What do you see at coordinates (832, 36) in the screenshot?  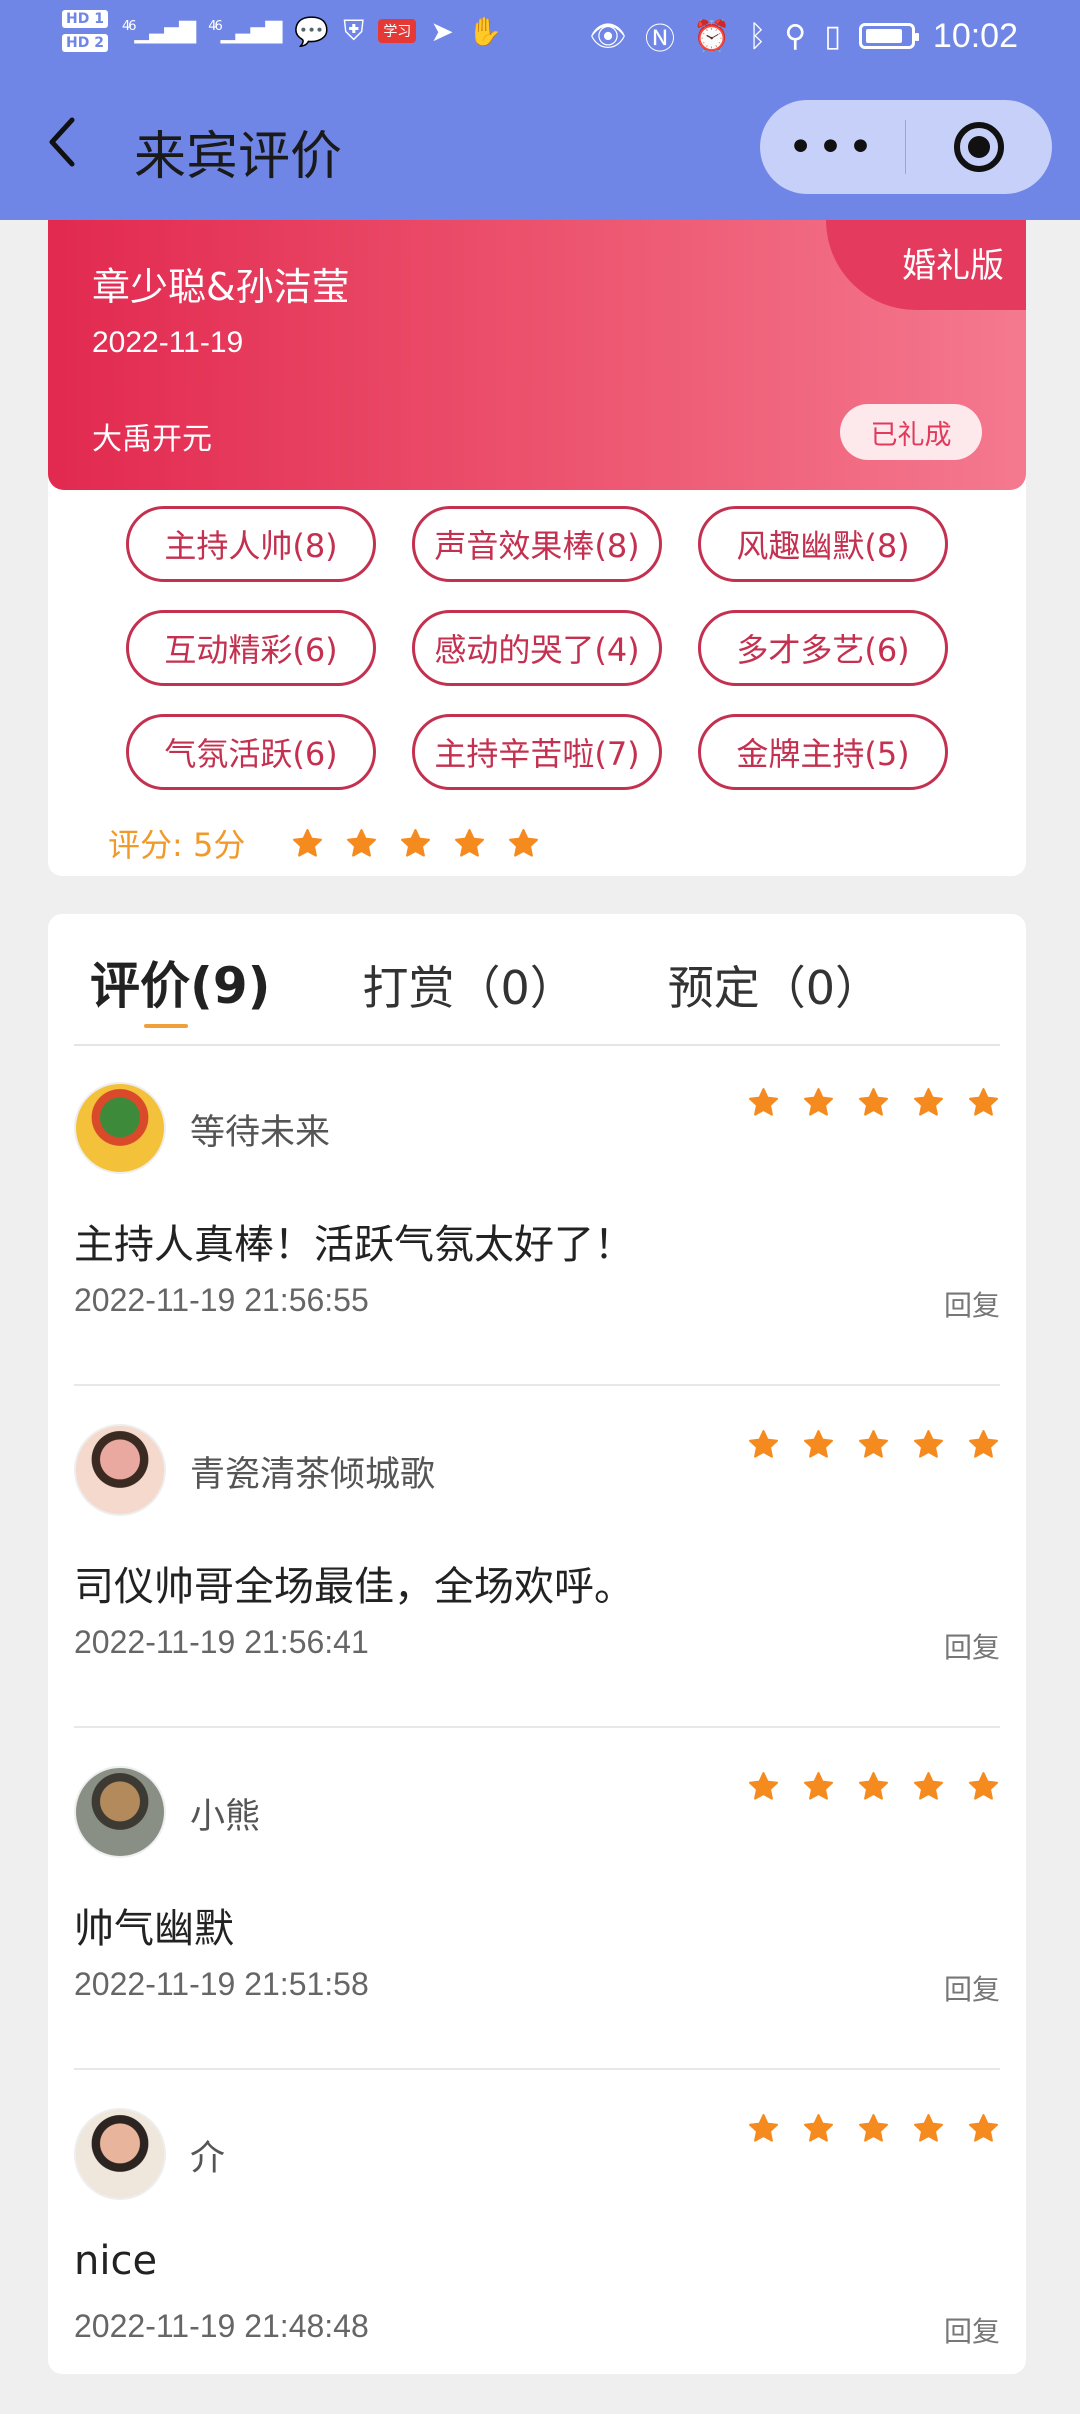 I see `vibrate-icon: ▯` at bounding box center [832, 36].